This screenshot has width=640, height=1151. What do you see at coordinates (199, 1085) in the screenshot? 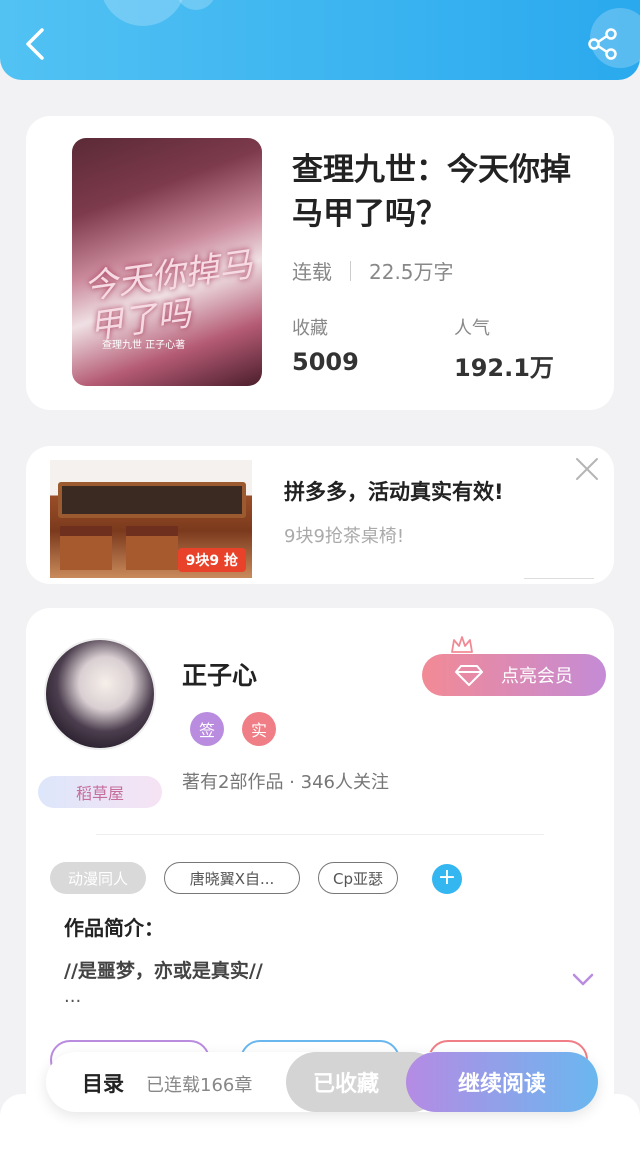
I see `chapter-count: 已连载166章` at bounding box center [199, 1085].